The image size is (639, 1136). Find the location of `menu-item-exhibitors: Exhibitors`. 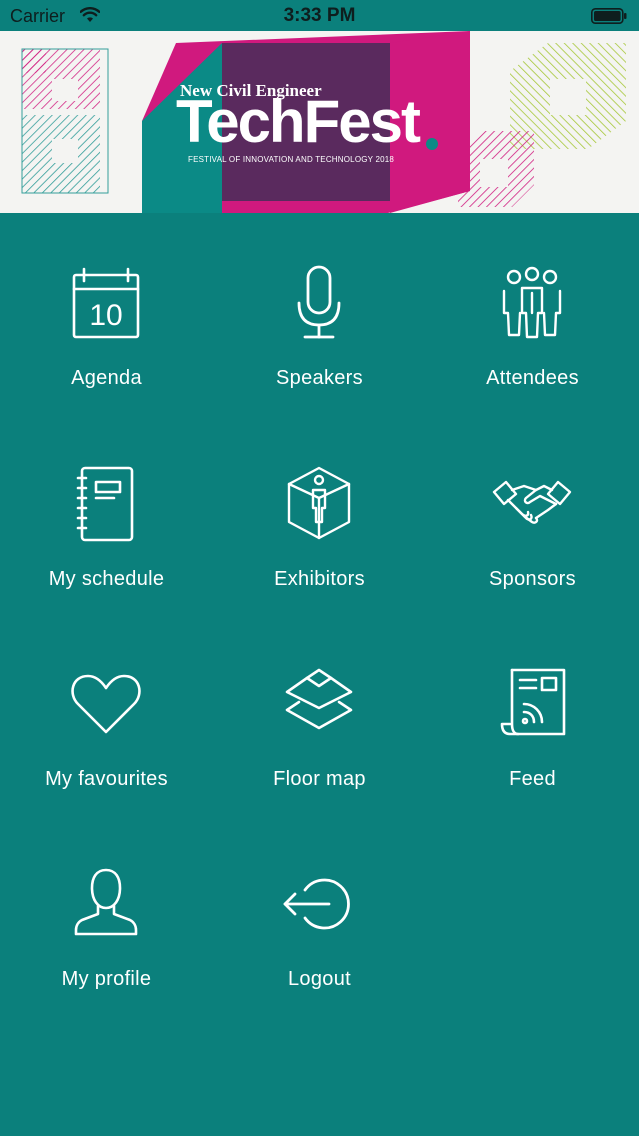

menu-item-exhibitors: Exhibitors is located at coordinates (319, 514).